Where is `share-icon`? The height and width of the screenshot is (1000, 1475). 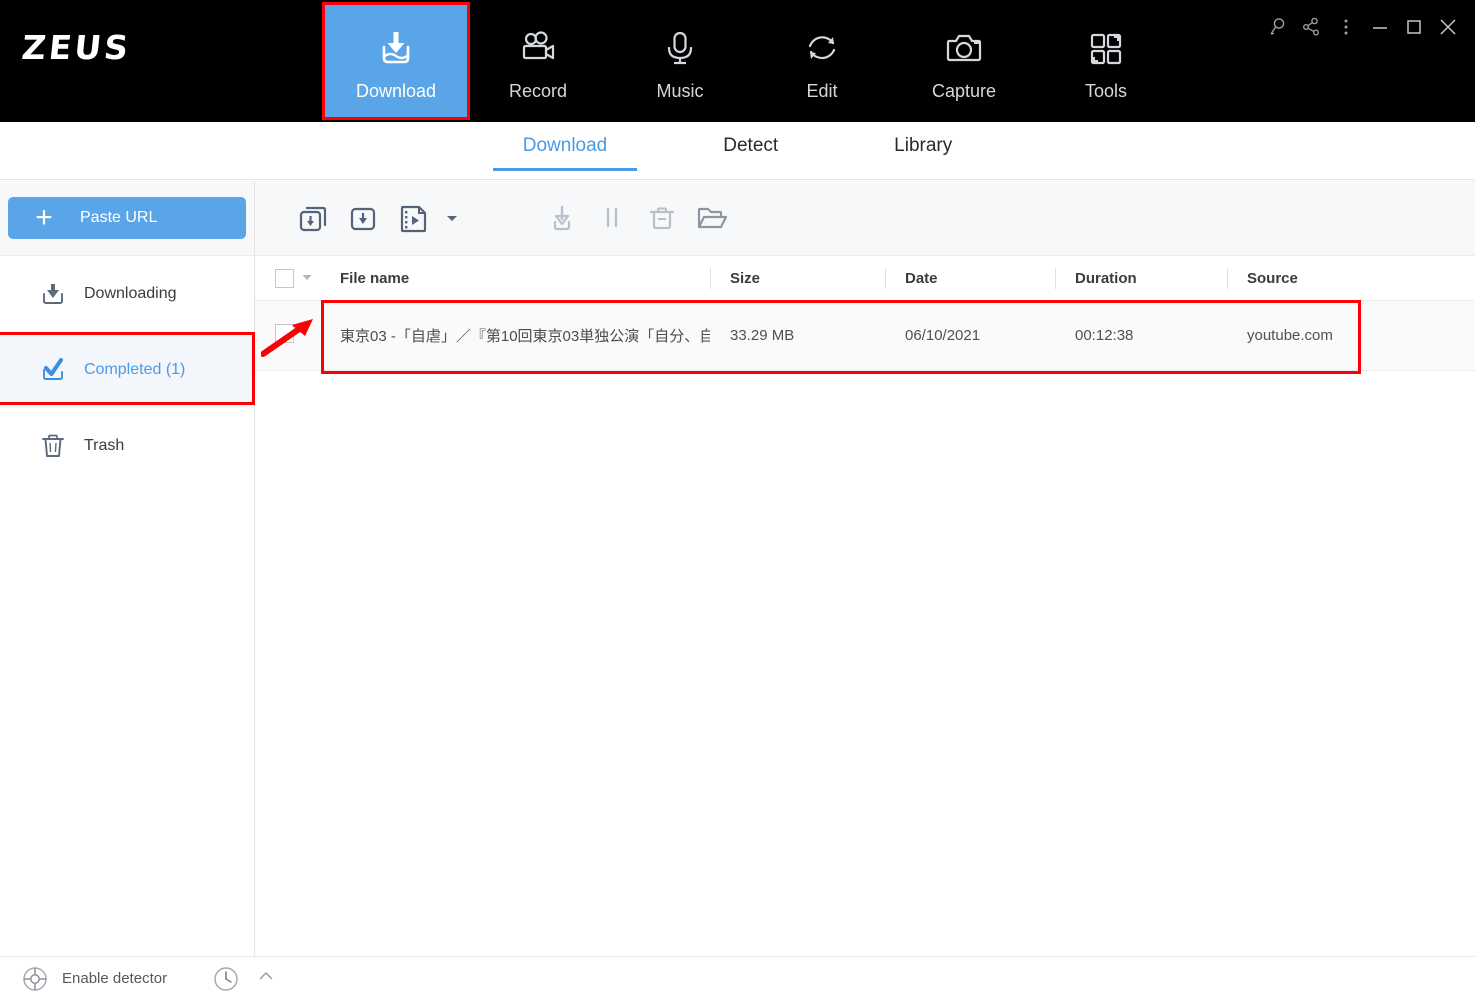 share-icon is located at coordinates (1312, 27).